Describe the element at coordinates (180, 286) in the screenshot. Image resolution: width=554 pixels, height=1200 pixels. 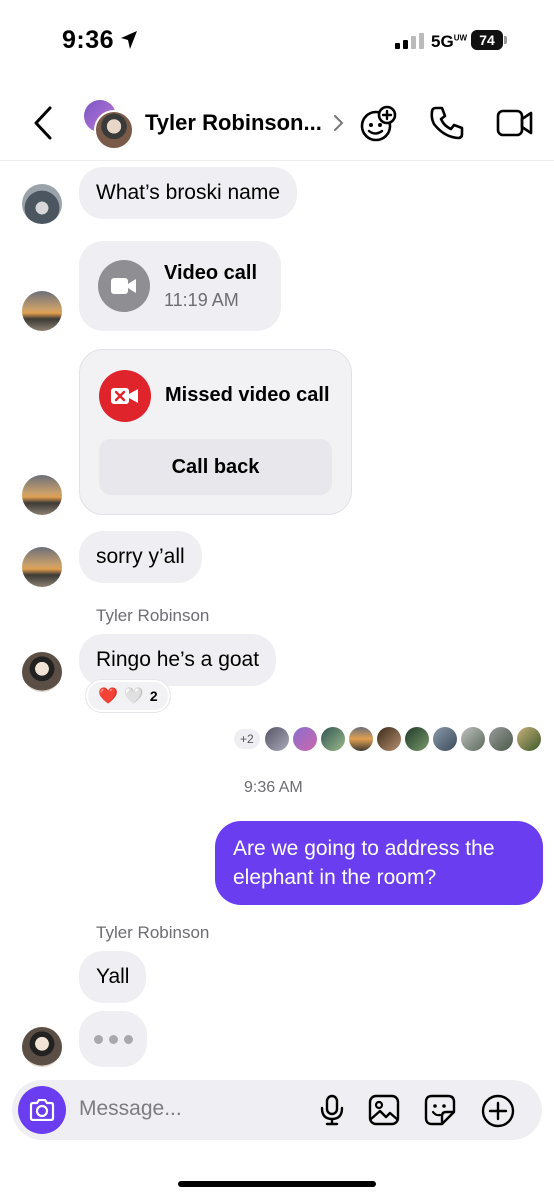
I see `video-call-card: Video call 11:19 AM` at that location.